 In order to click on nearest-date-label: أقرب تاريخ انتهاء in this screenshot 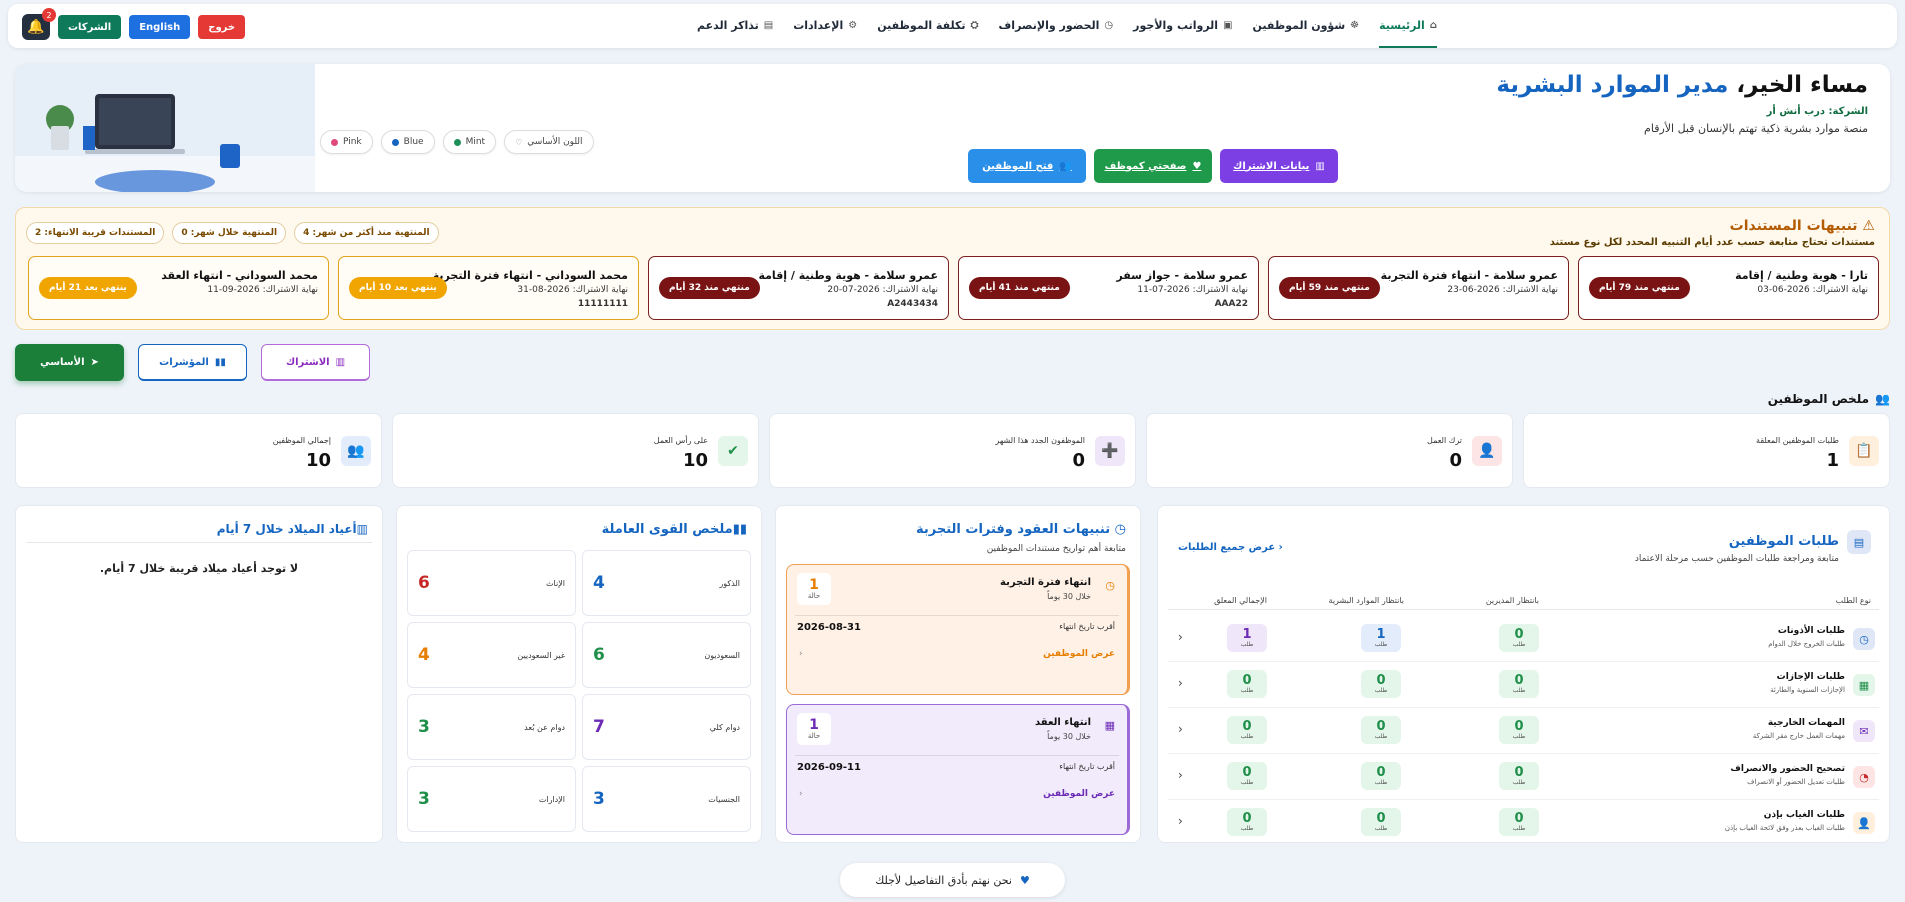, I will do `click(1087, 766)`.